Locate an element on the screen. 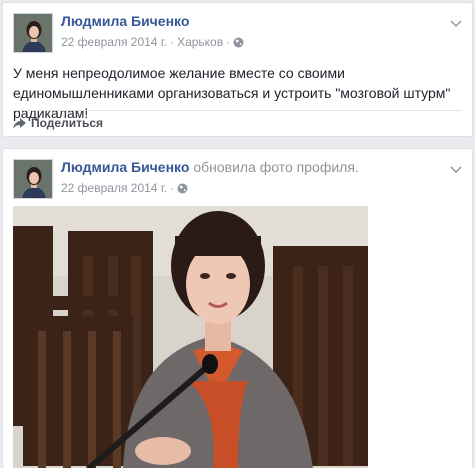 The height and width of the screenshot is (468, 475). post-header: Людмила Биченко обновила фото профиля. is located at coordinates (210, 167).